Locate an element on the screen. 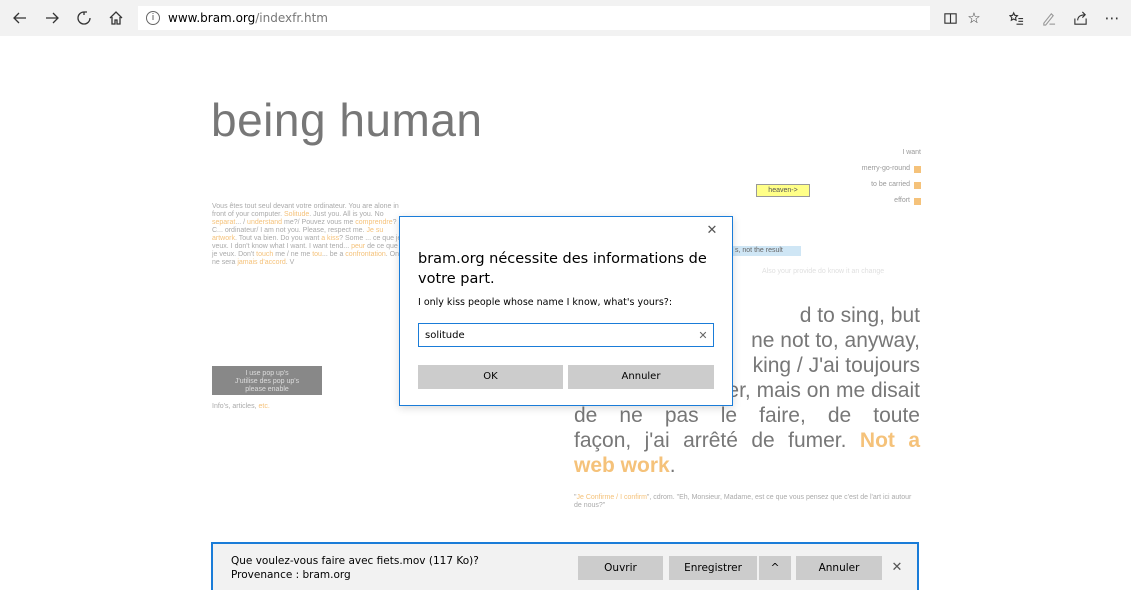 This screenshot has height=590, width=1131. favorites-hub-icon is located at coordinates (1016, 18).